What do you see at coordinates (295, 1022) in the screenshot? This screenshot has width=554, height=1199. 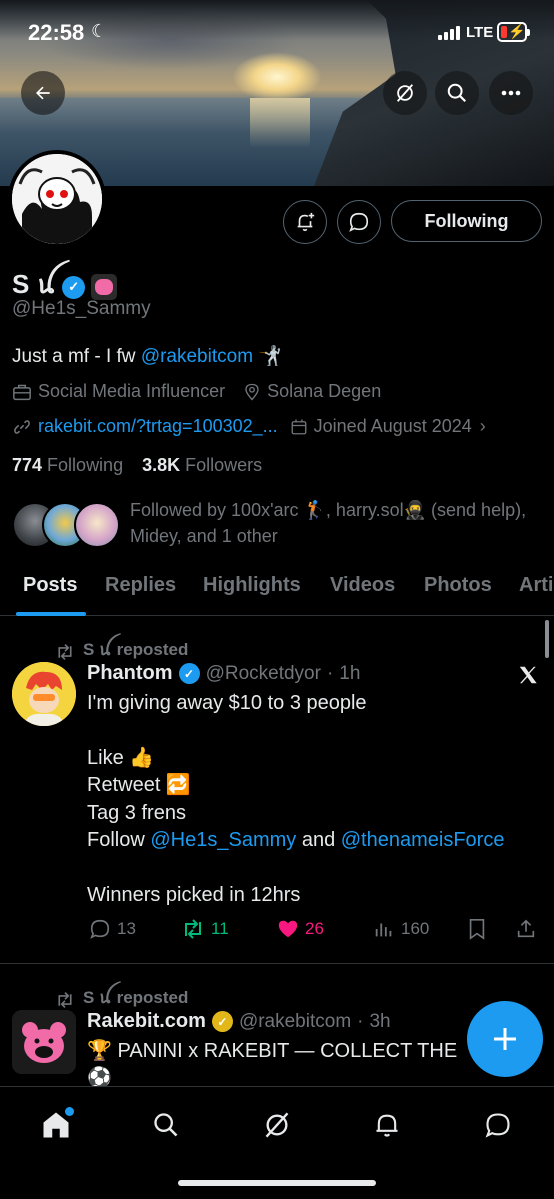 I see `post-author-handle: @rakebitcom` at bounding box center [295, 1022].